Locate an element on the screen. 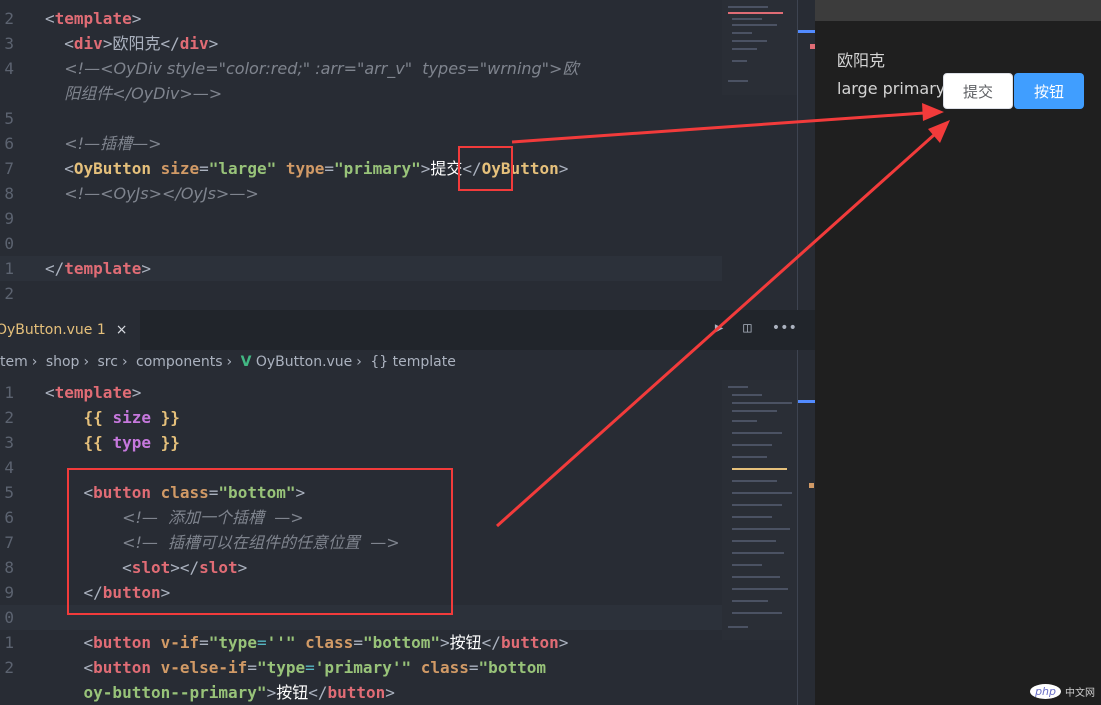 The width and height of the screenshot is (1101, 705). code-text: oy-button--primary">按钮</button> is located at coordinates (239, 692).